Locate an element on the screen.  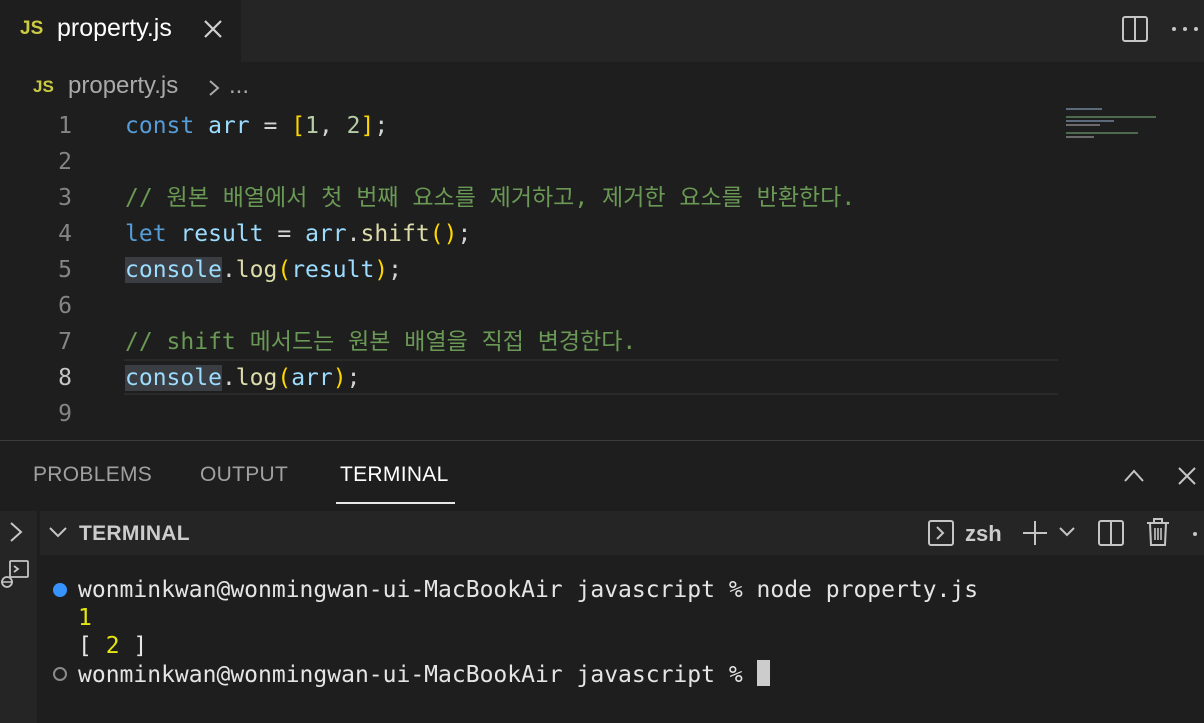
line-number: 8 is located at coordinates (65, 378).